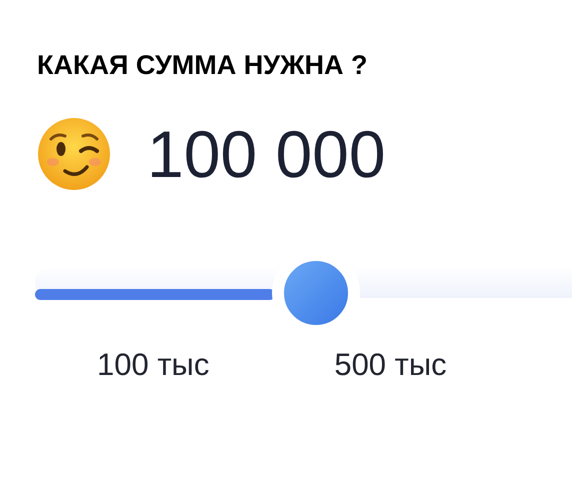  Describe the element at coordinates (74, 154) in the screenshot. I see `winking-face-icon` at that location.